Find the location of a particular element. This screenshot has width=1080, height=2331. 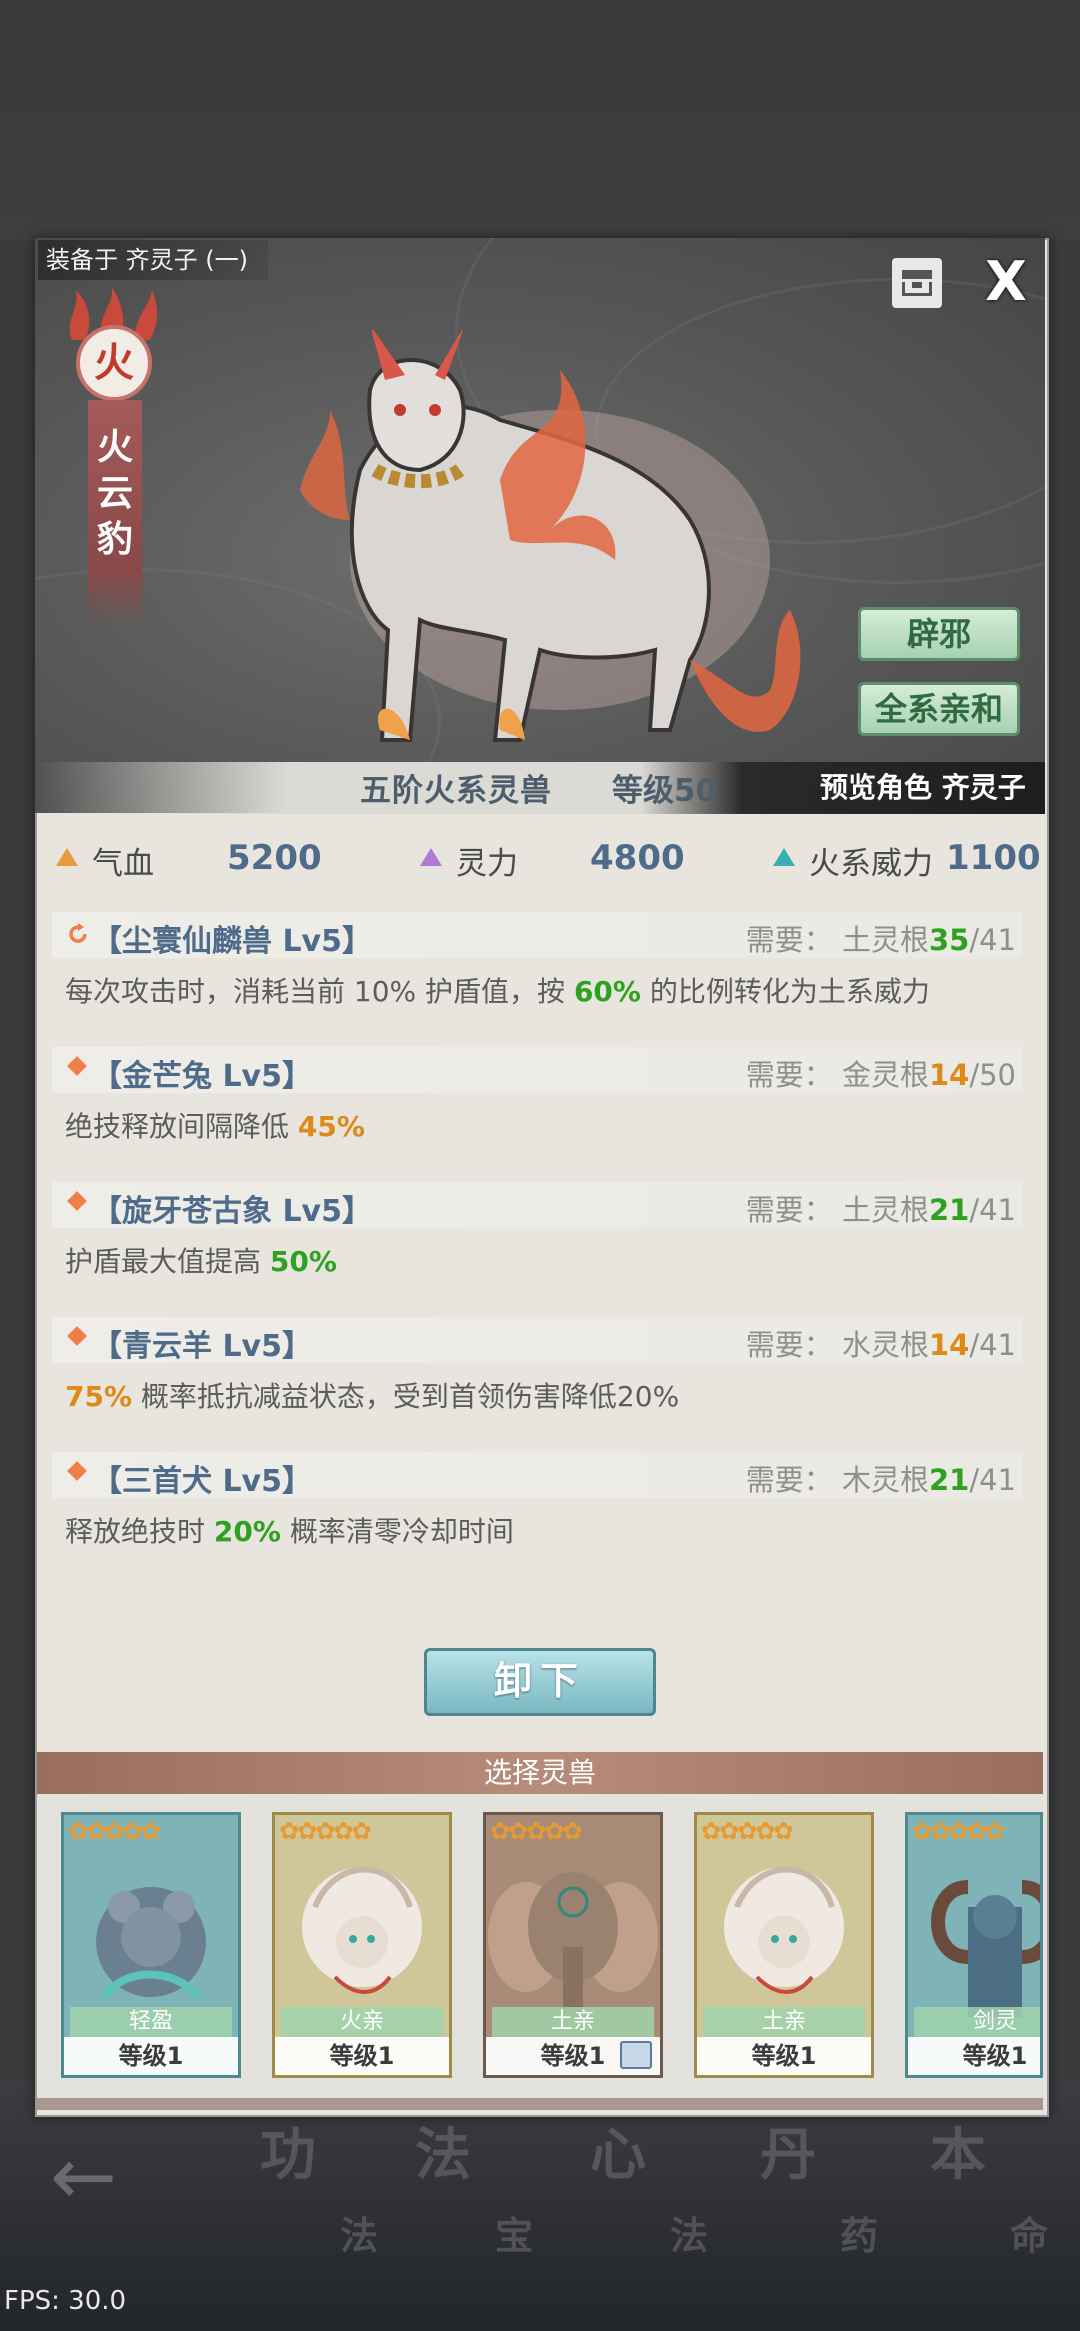

nav-tab-1: 法宝 is located at coordinates (495, 2190).